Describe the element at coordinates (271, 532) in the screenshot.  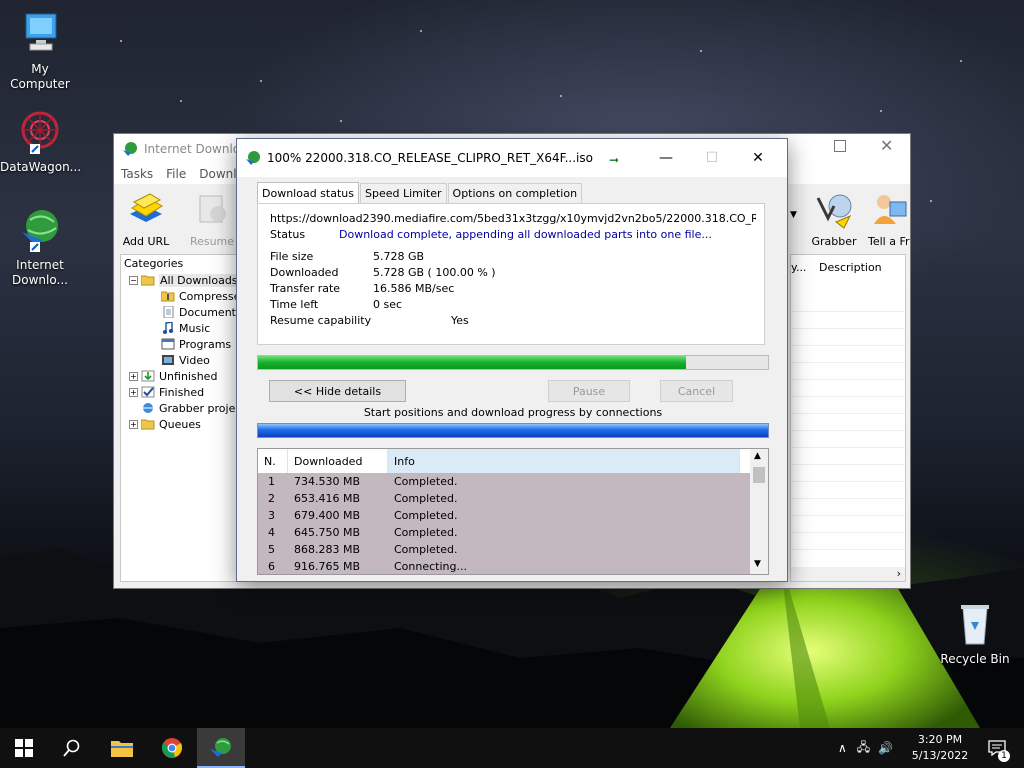
I see `cell-n: 4` at that location.